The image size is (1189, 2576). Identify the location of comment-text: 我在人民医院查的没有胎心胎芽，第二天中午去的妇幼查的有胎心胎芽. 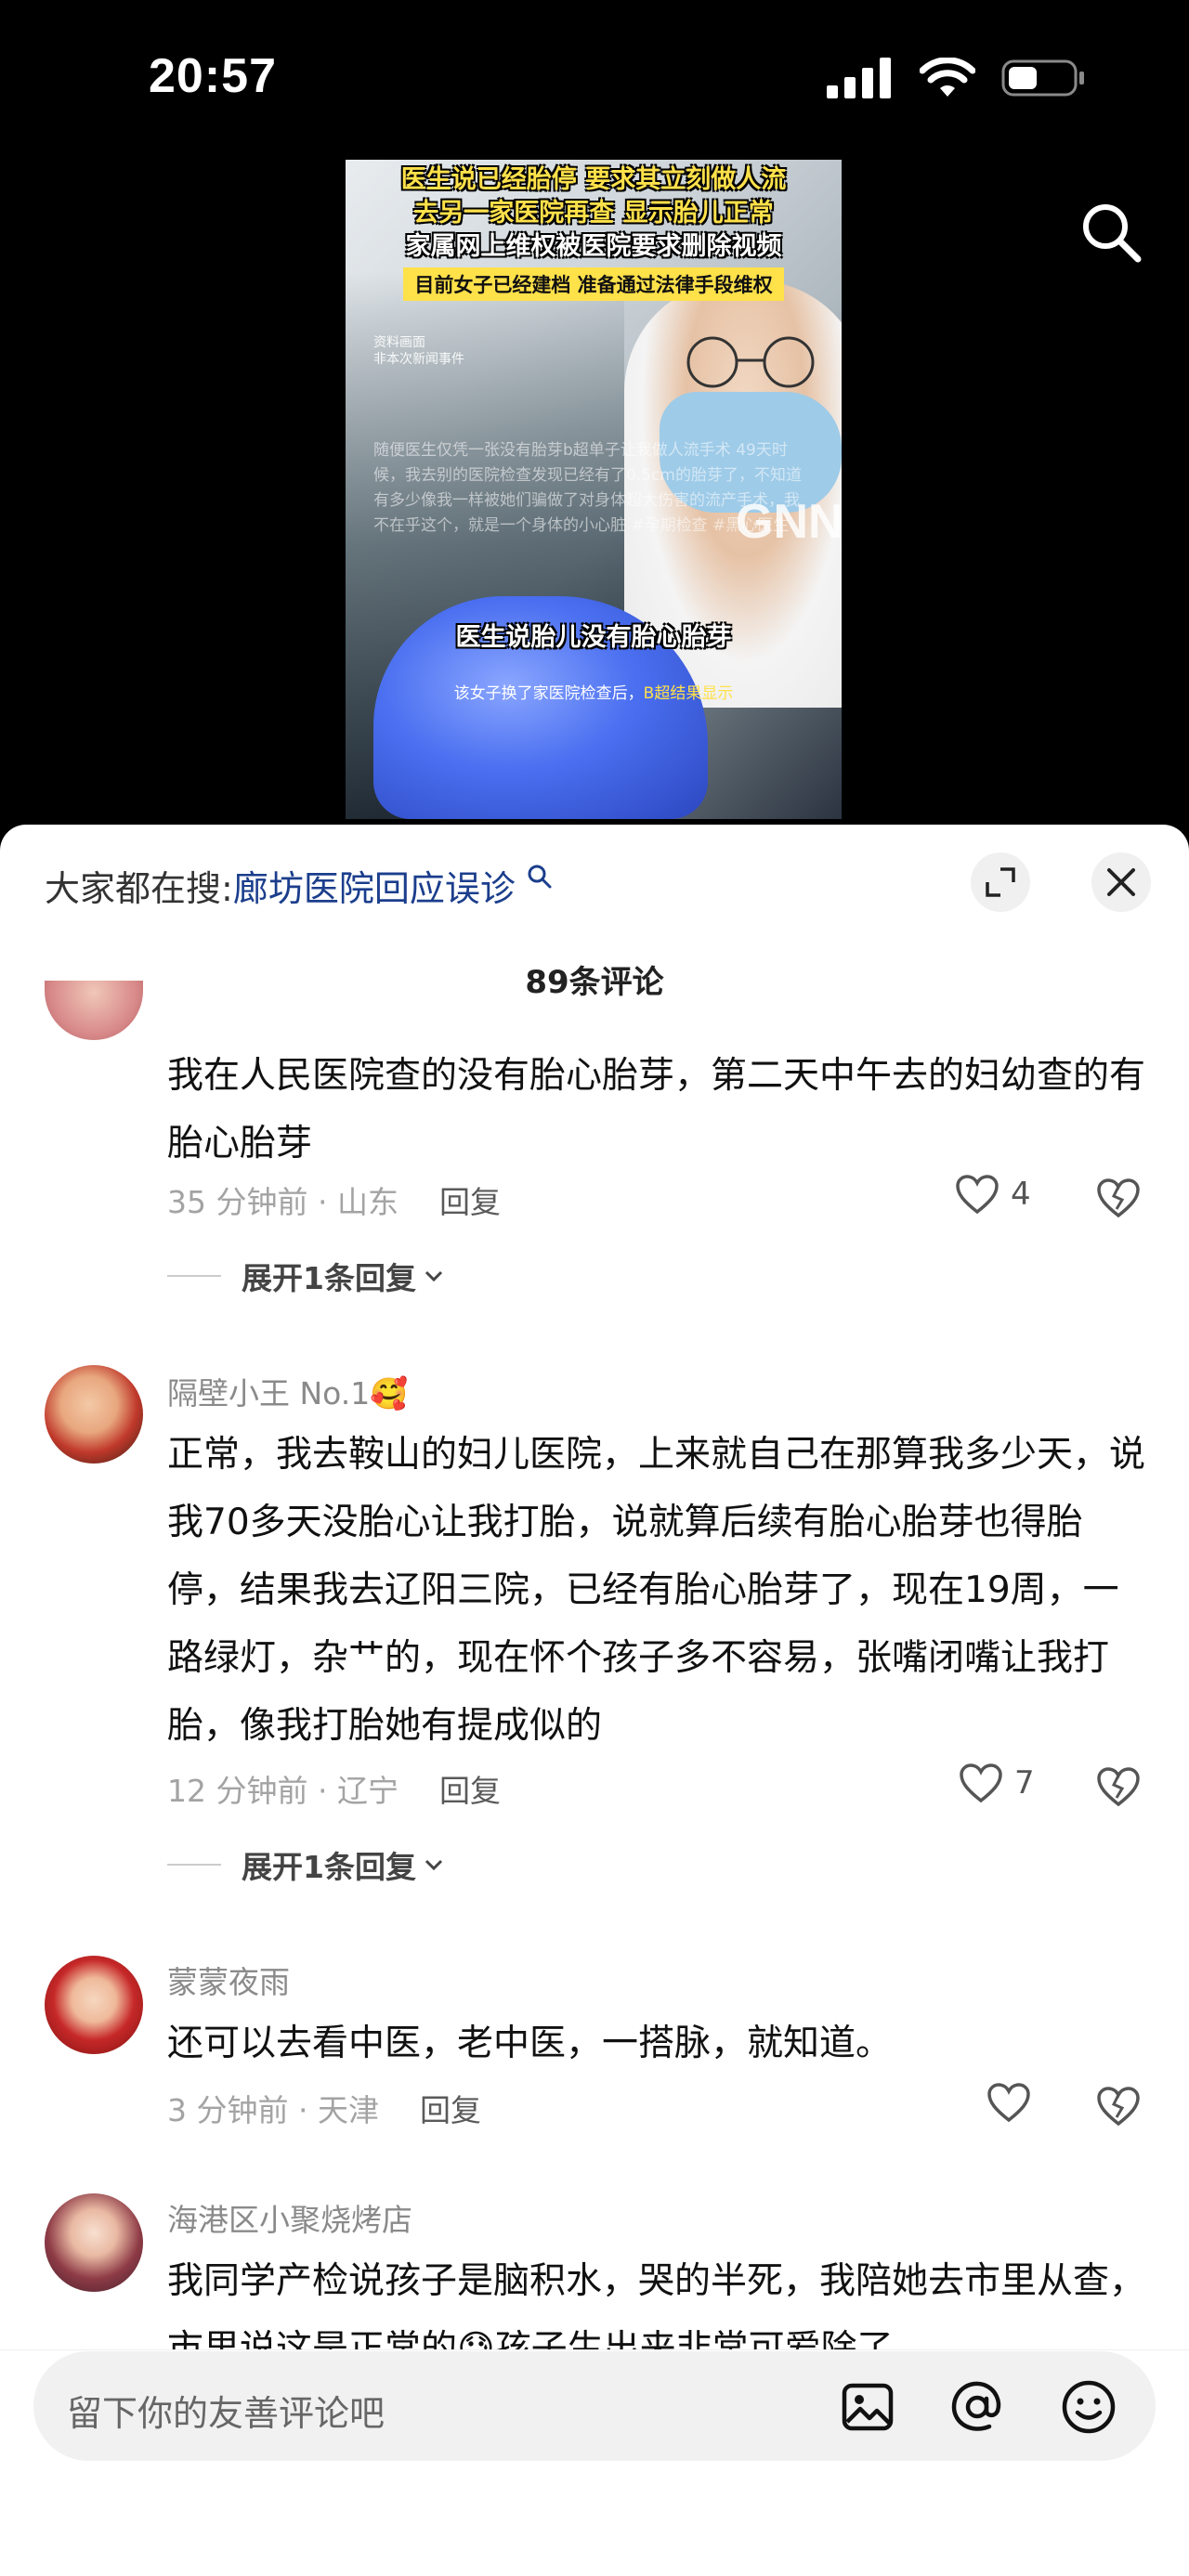
(656, 1109).